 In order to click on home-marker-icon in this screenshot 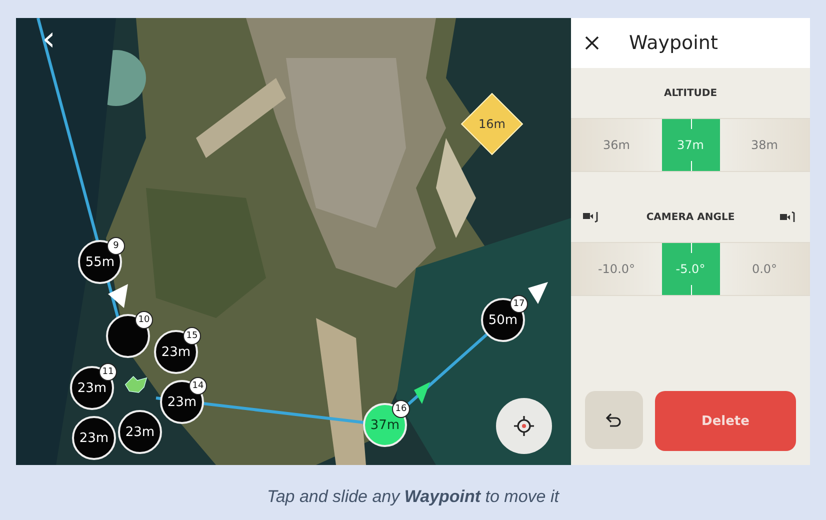, I will do `click(136, 384)`.